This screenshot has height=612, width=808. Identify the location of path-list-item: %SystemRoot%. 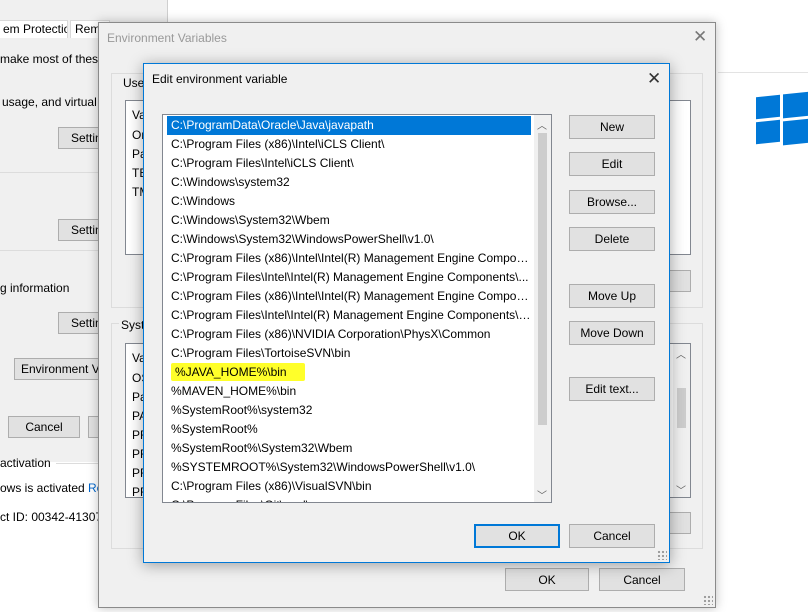
(350, 429).